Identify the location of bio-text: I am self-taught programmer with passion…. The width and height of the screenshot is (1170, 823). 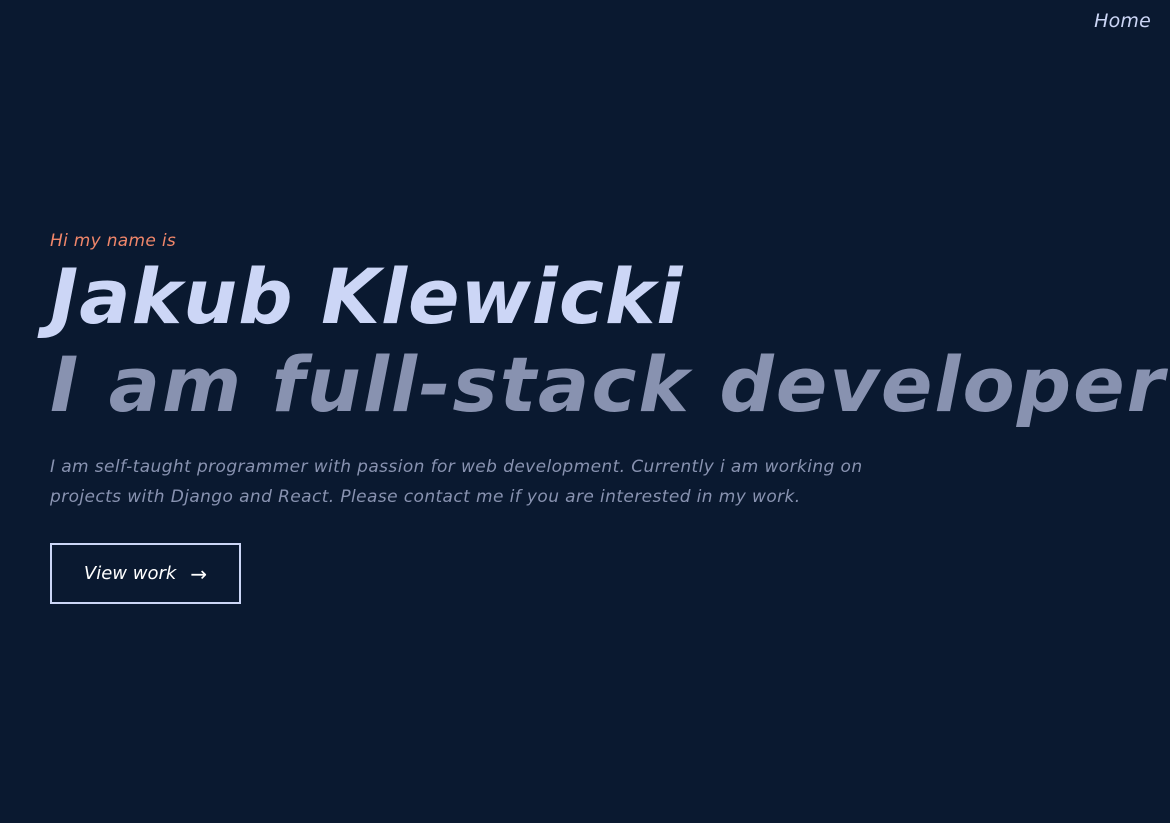
(456, 482).